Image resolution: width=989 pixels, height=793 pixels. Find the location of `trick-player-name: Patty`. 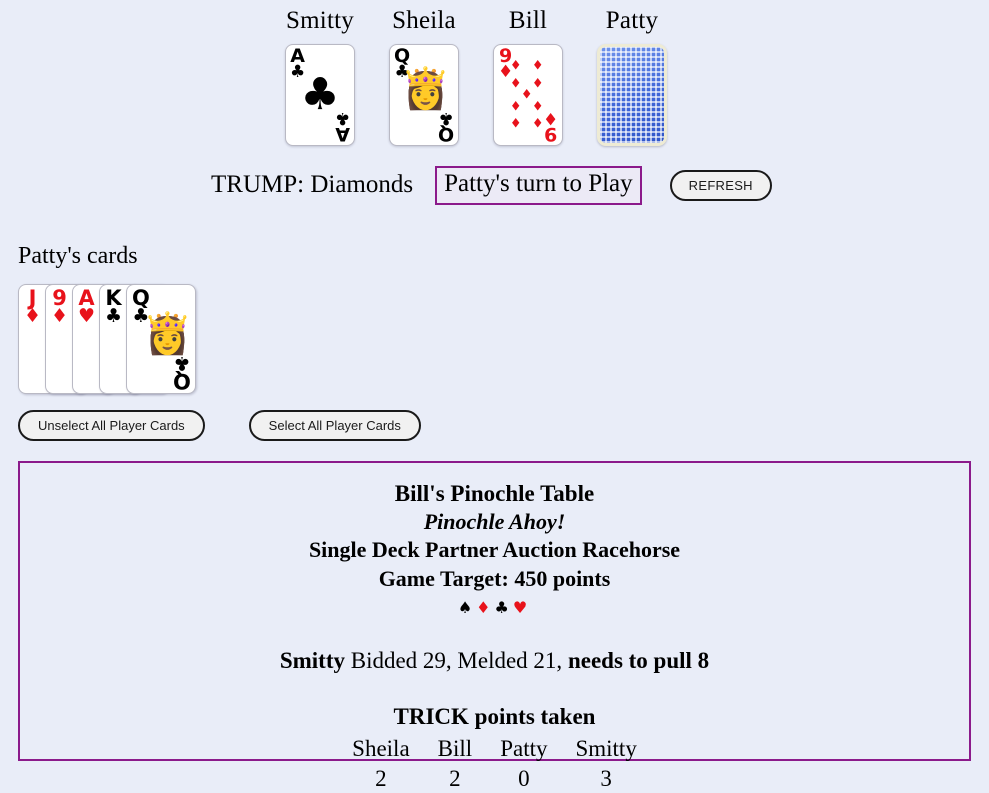

trick-player-name: Patty is located at coordinates (524, 749).